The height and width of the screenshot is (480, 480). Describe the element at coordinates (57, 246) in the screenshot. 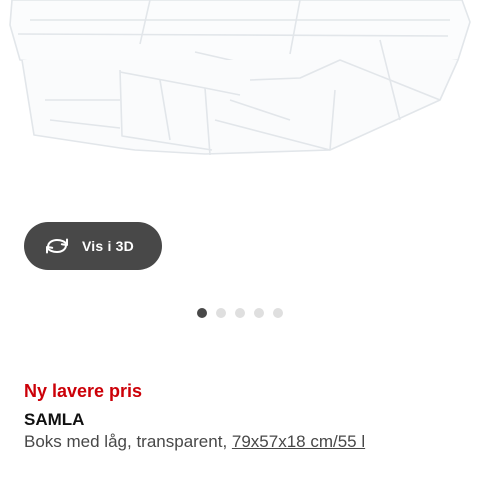

I see `rotate-3d-icon` at that location.